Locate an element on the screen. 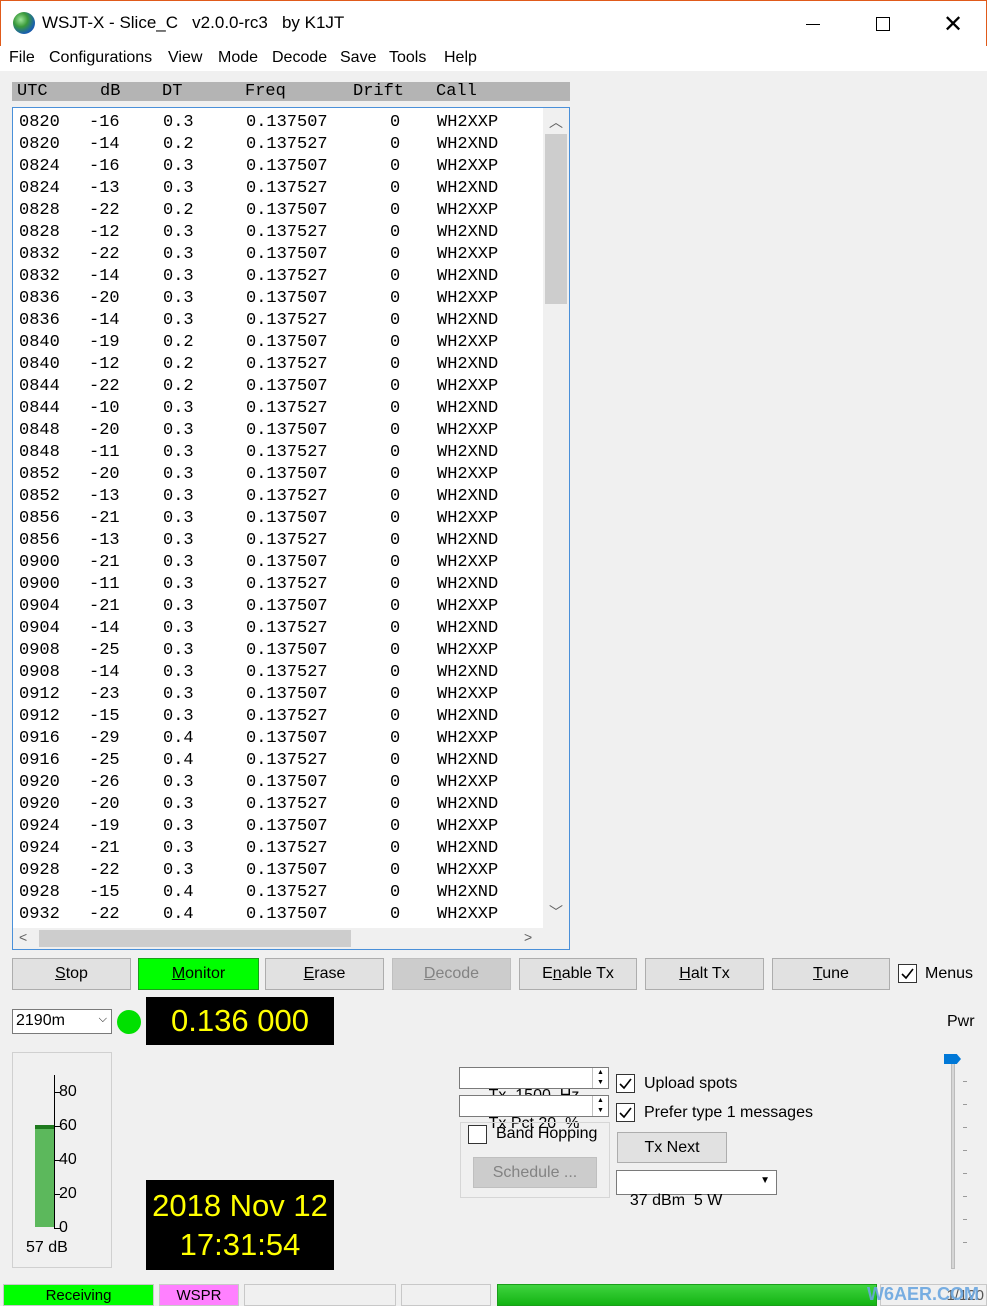 The width and height of the screenshot is (987, 1306). menus-checkbox is located at coordinates (907, 973).